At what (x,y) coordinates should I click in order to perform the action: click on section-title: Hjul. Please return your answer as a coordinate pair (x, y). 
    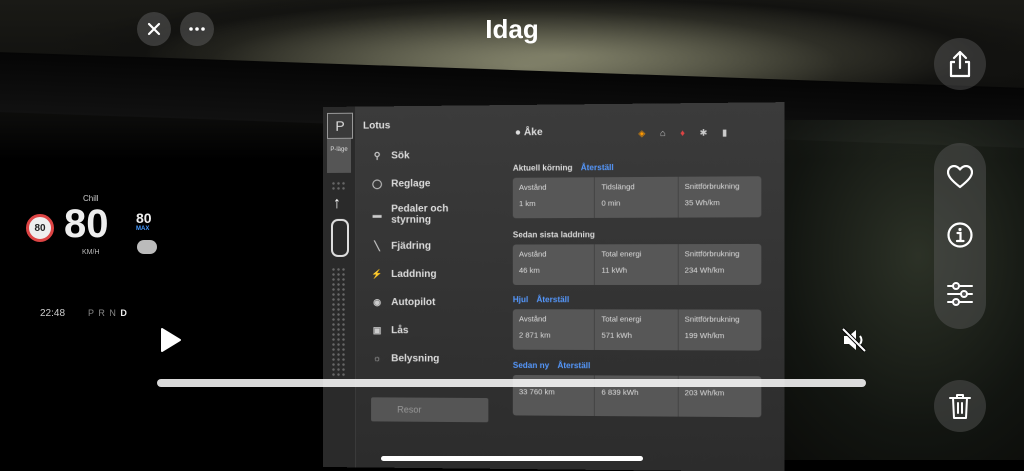
    Looking at the image, I should click on (520, 300).